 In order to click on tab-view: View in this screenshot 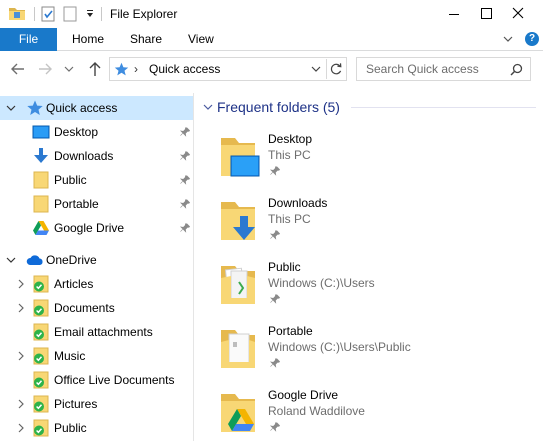, I will do `click(201, 39)`.